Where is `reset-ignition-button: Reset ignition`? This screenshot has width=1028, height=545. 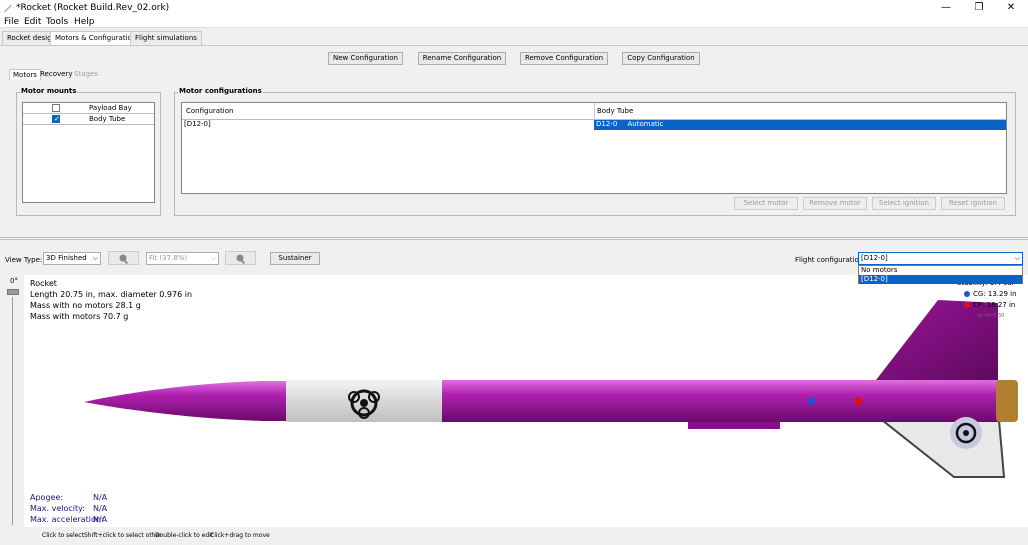
reset-ignition-button: Reset ignition is located at coordinates (973, 203).